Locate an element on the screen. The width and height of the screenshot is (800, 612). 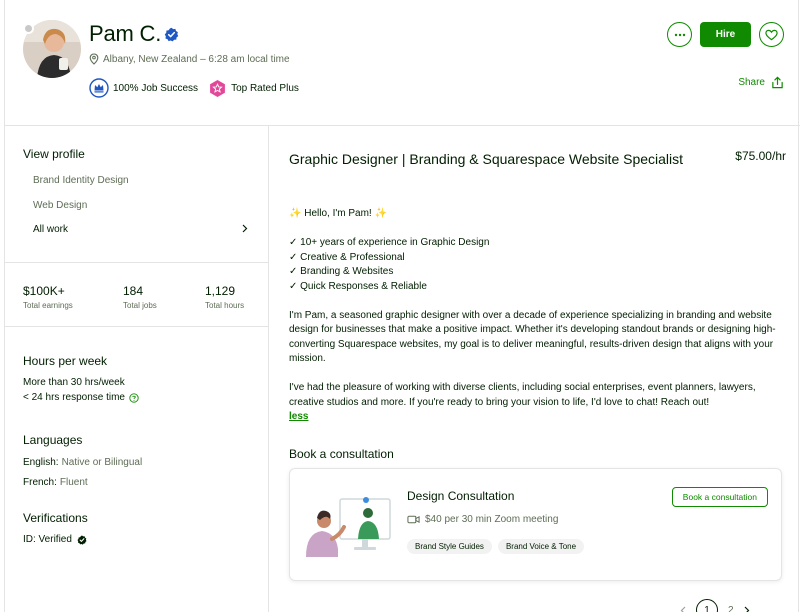
page-current: 1 is located at coordinates (707, 605).